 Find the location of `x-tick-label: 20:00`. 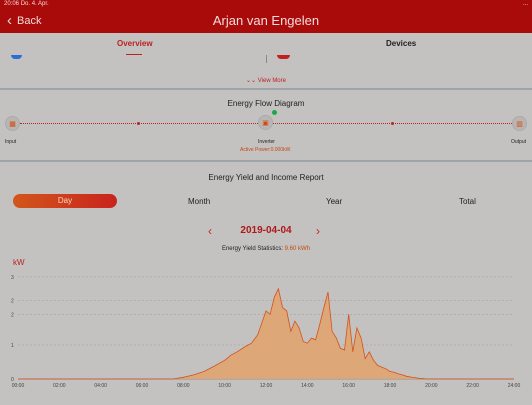

x-tick-label: 20:00 is located at coordinates (431, 386).